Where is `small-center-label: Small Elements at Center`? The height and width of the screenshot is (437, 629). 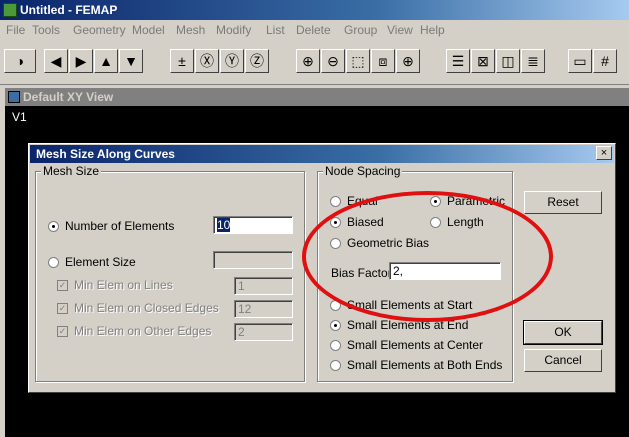
small-center-label: Small Elements at Center is located at coordinates (415, 345).